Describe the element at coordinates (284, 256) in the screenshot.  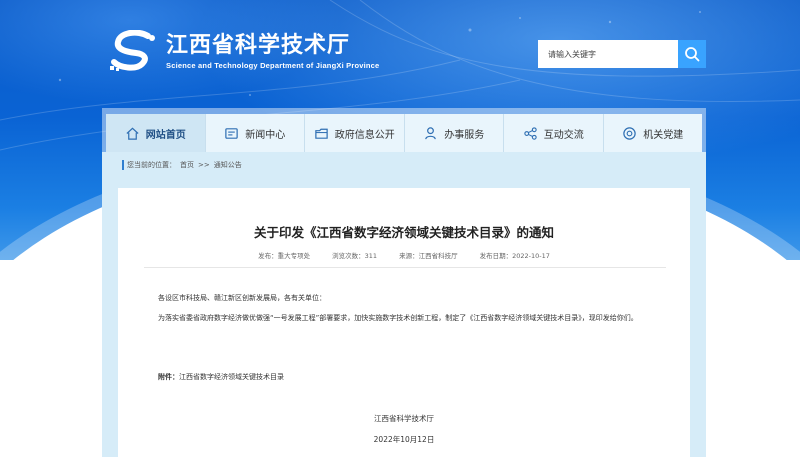
I see `meta-publisher: 发布：重大专项处` at that location.